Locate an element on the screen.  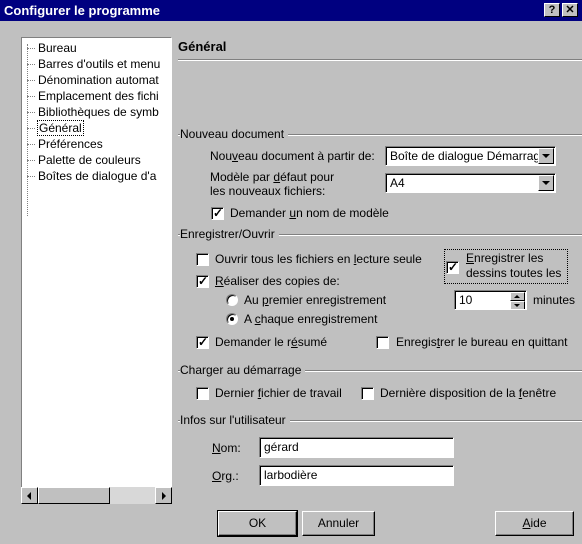
title-bar: Configurer le programme ? ✕ is located at coordinates (291, 10).